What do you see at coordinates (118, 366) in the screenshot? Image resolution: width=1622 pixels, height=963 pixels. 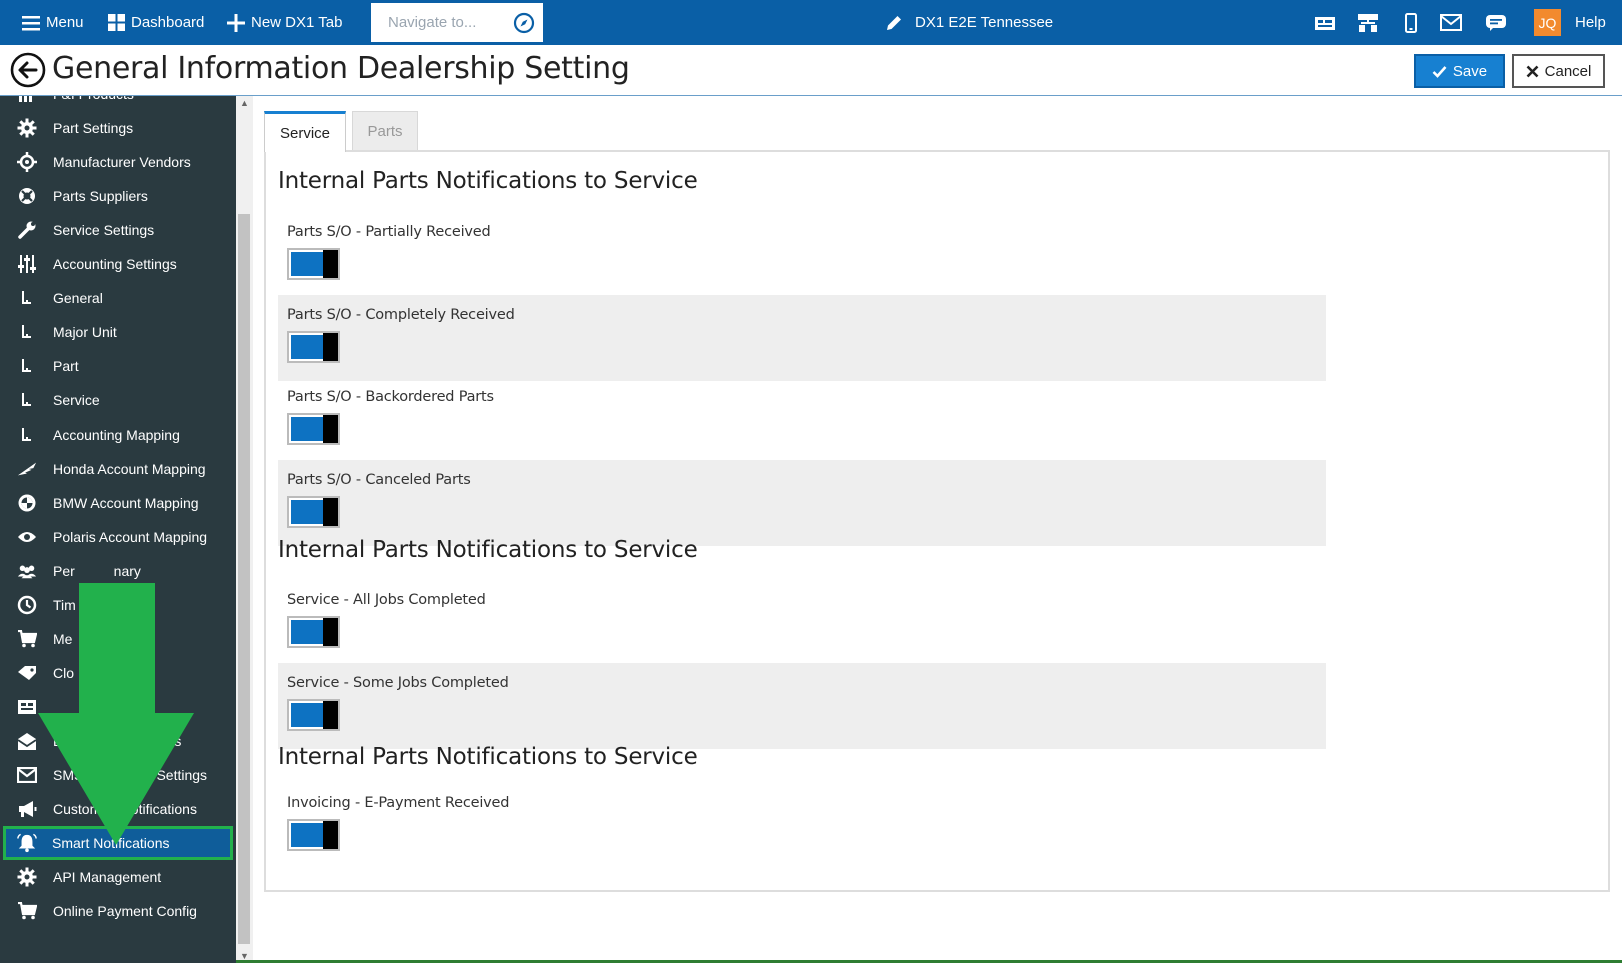 I see `sidebar-item-part: Part` at bounding box center [118, 366].